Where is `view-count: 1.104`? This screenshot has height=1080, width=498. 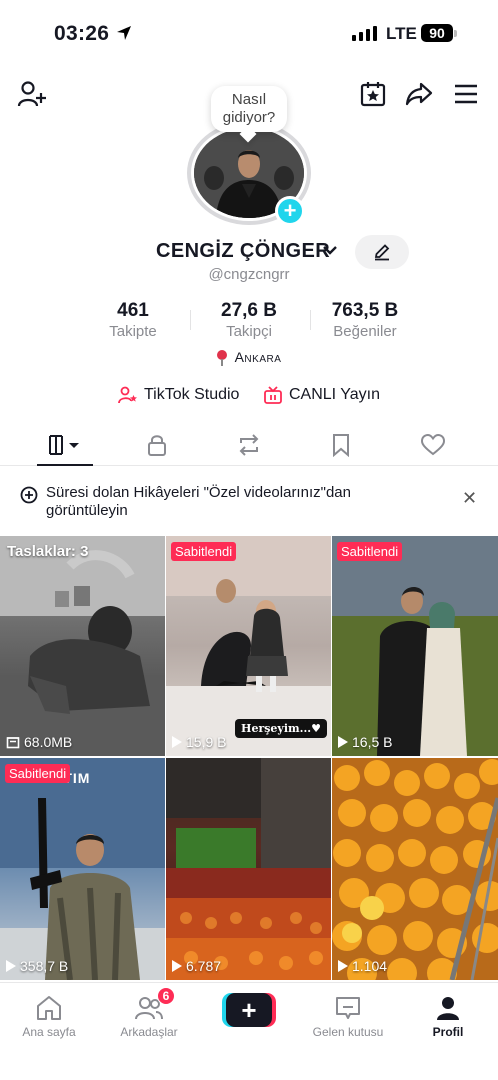
view-count: 1.104 is located at coordinates (362, 966).